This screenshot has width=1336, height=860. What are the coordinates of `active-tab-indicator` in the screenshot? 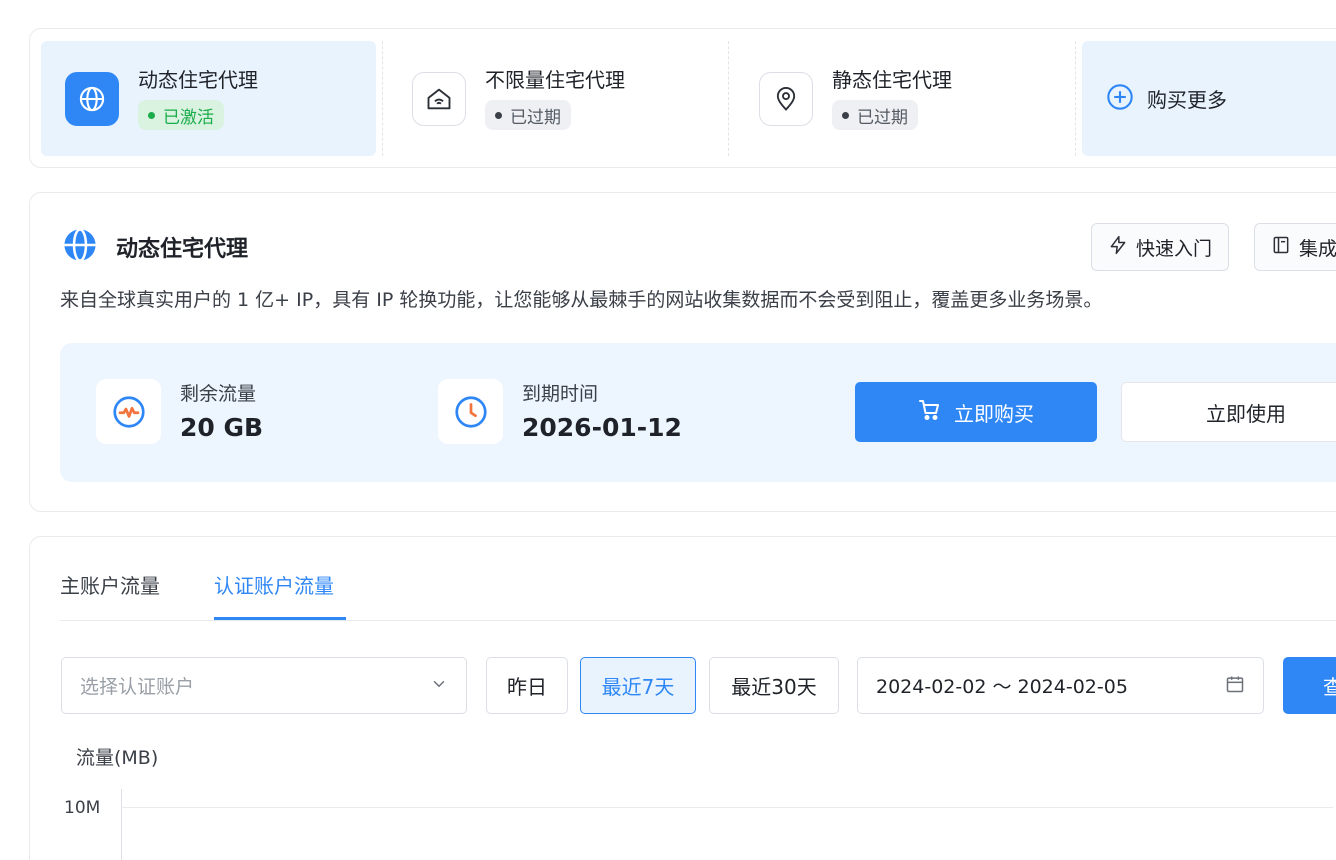 It's located at (280, 618).